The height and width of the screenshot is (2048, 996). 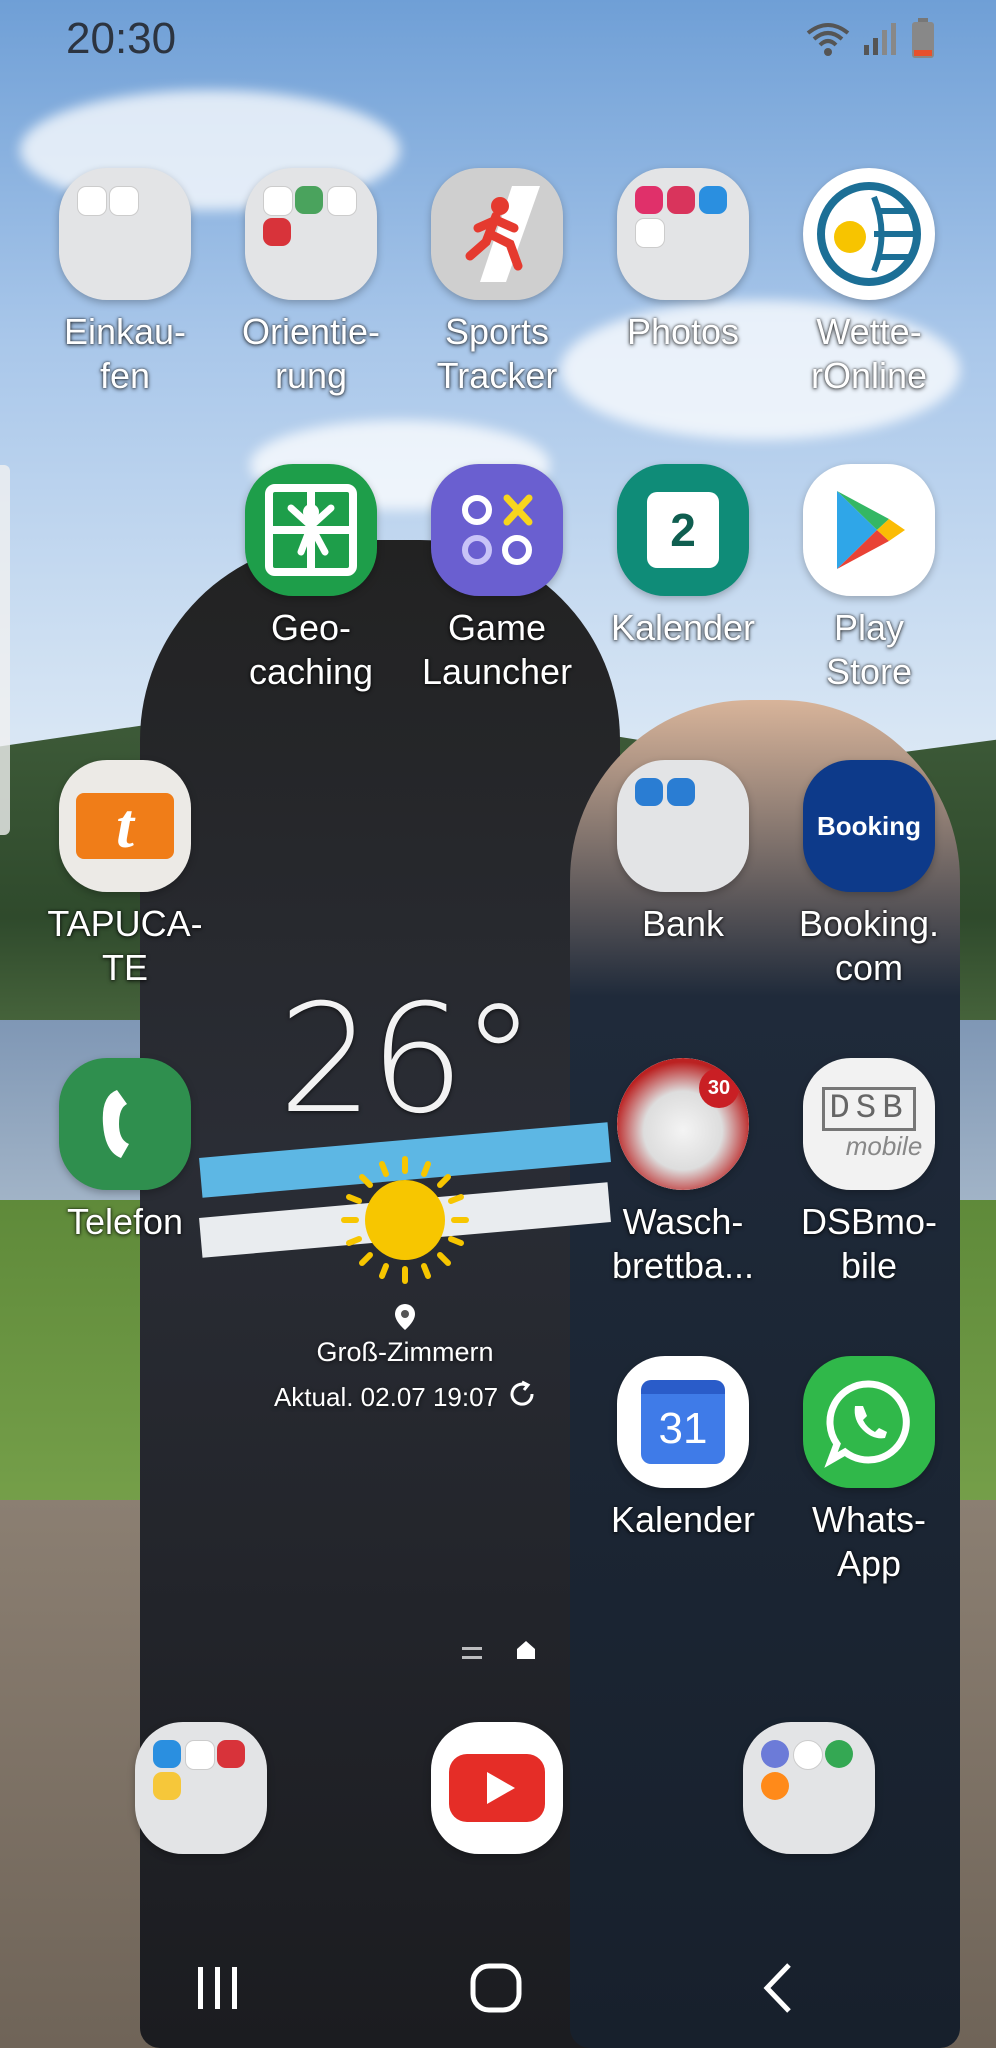 I want to click on app-kalender-samsung: 2 Kalender, so click(x=683, y=557).